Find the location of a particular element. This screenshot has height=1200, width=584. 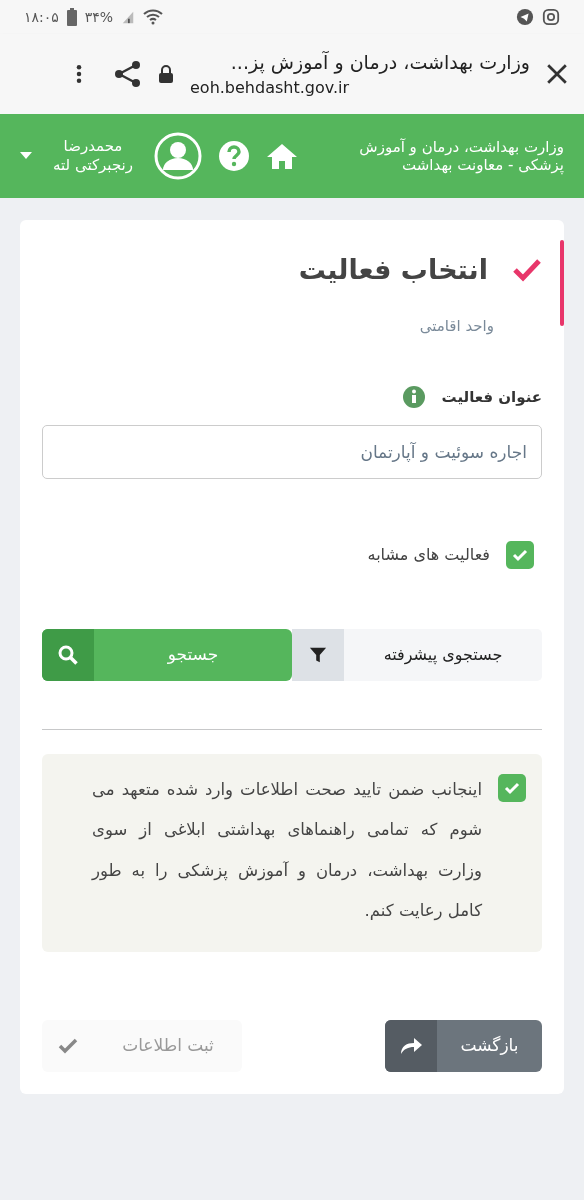

home-icon is located at coordinates (282, 156).